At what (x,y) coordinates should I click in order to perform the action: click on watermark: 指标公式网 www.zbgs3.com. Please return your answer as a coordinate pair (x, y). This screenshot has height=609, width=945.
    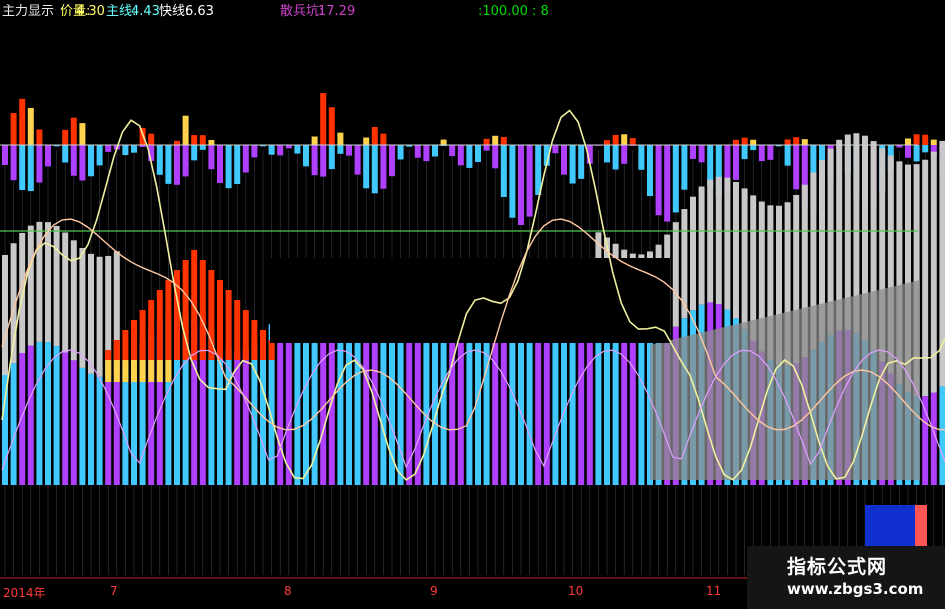
    Looking at the image, I should click on (846, 577).